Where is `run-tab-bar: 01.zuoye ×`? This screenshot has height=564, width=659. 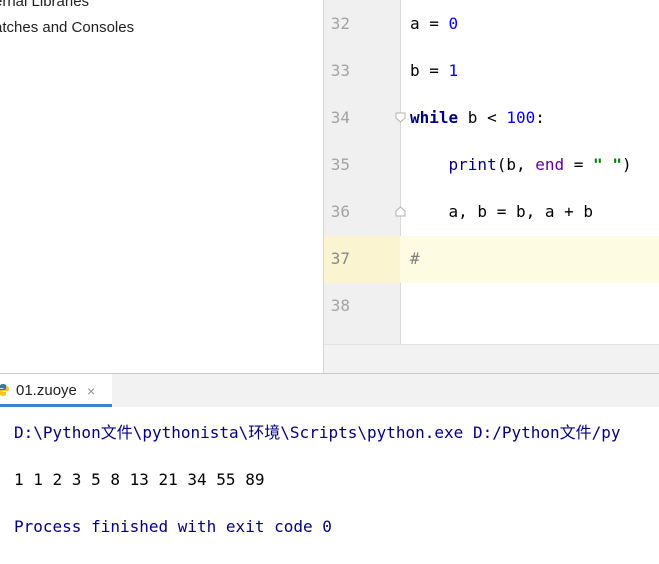
run-tab-bar: 01.zuoye × is located at coordinates (329, 390).